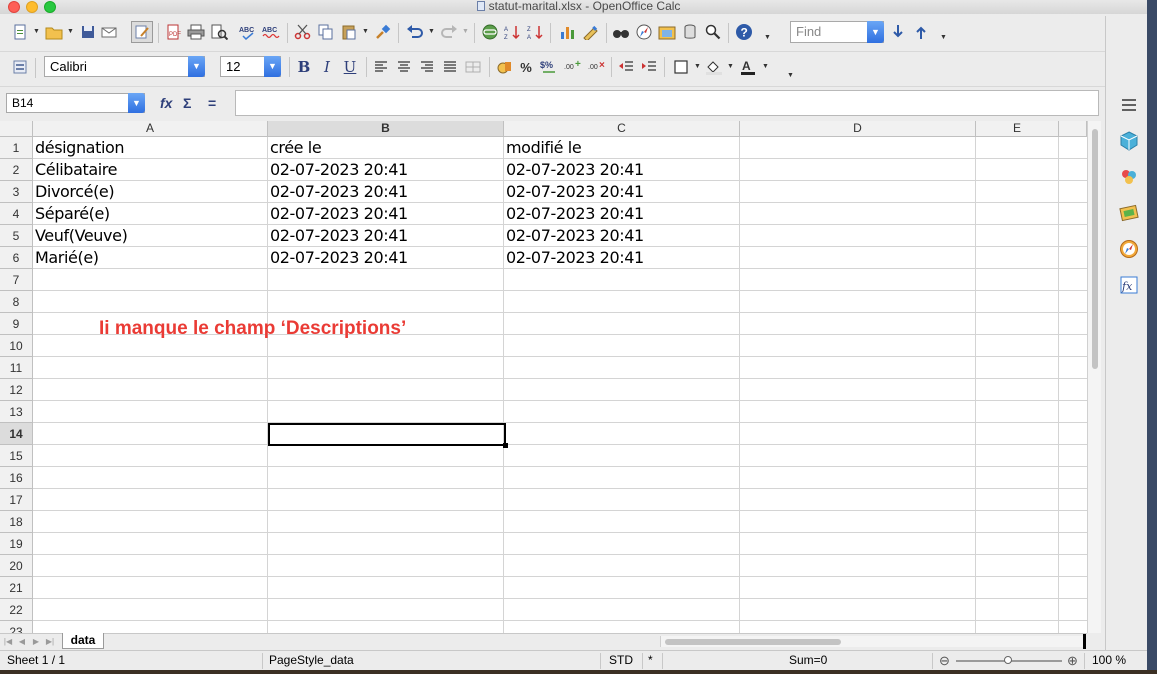 The width and height of the screenshot is (1157, 674). Describe the element at coordinates (622, 214) in the screenshot. I see `cell-c4: 02-07-2023 20:41` at that location.